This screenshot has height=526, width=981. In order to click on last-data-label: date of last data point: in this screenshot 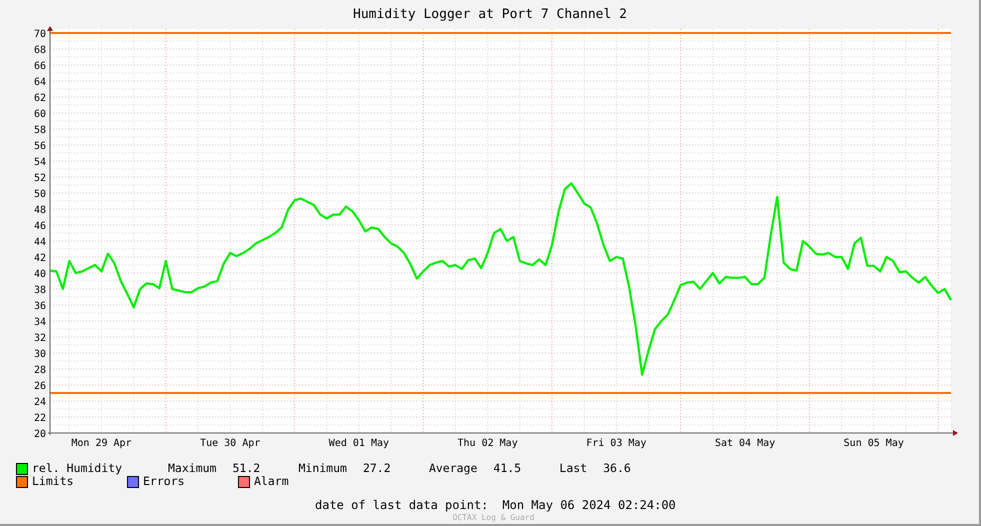, I will do `click(401, 505)`.